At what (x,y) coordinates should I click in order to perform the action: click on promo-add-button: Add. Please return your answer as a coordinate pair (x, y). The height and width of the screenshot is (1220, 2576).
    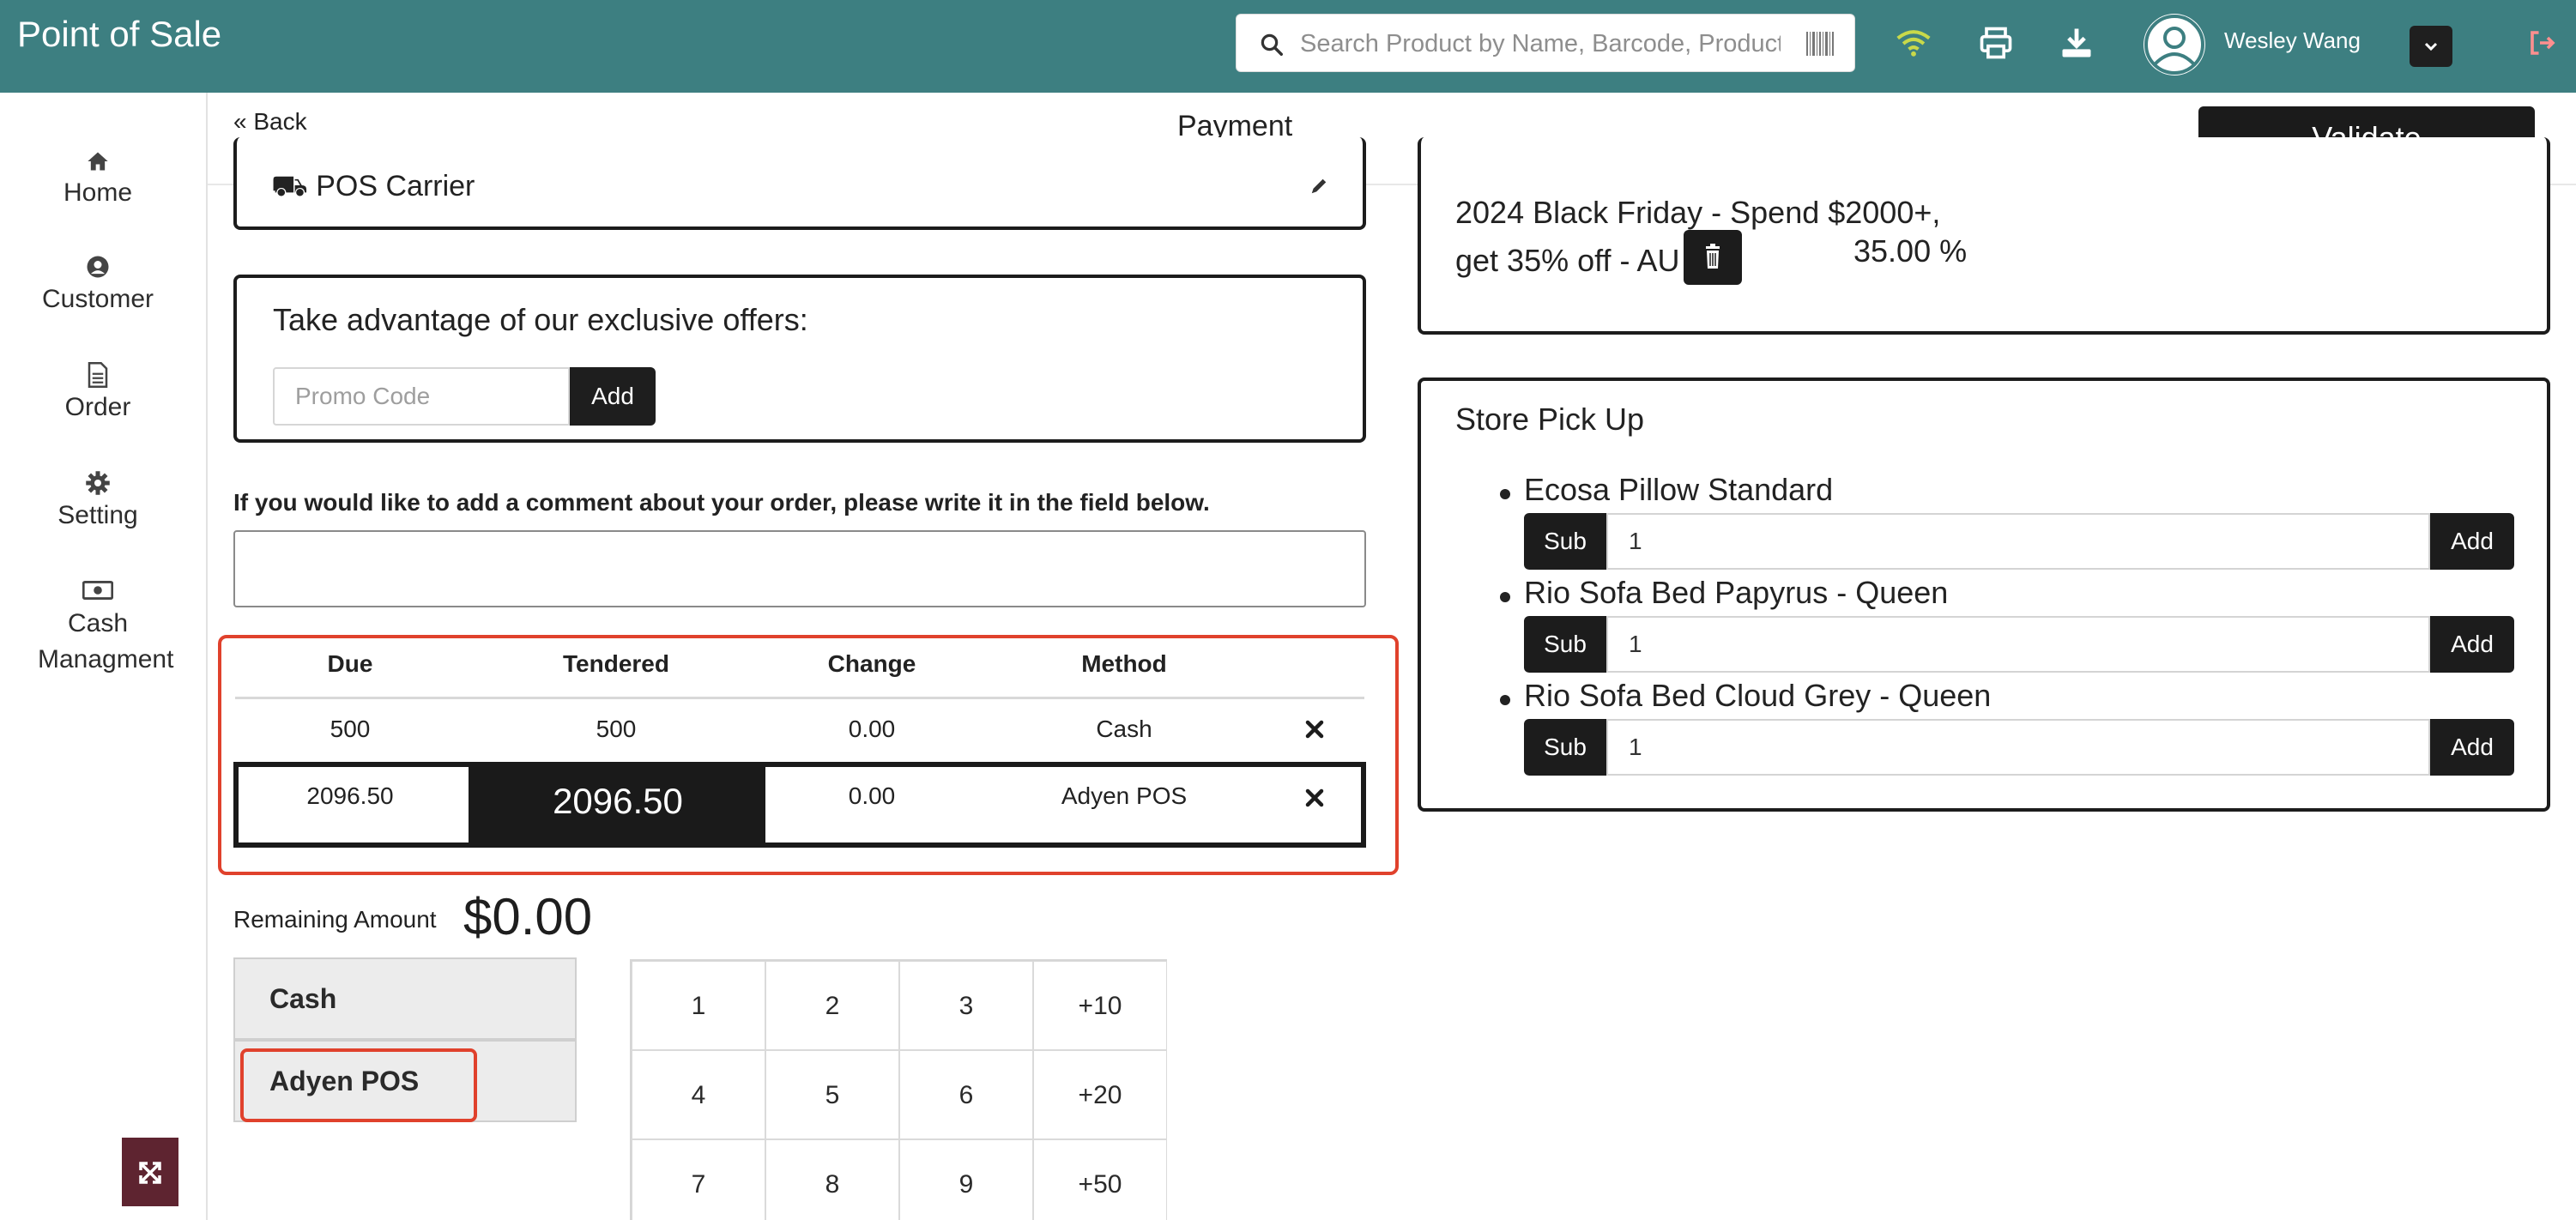
    Looking at the image, I should click on (613, 396).